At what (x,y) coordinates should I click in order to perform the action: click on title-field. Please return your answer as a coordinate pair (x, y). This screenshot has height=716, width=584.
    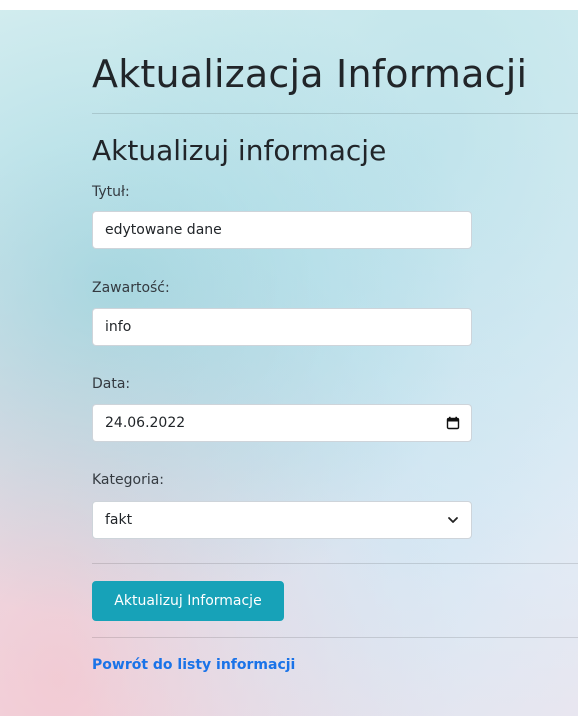
    Looking at the image, I should click on (282, 230).